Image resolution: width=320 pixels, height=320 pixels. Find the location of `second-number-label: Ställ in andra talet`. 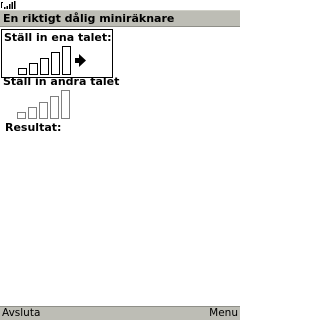

second-number-label: Ställ in andra talet is located at coordinates (61, 81).